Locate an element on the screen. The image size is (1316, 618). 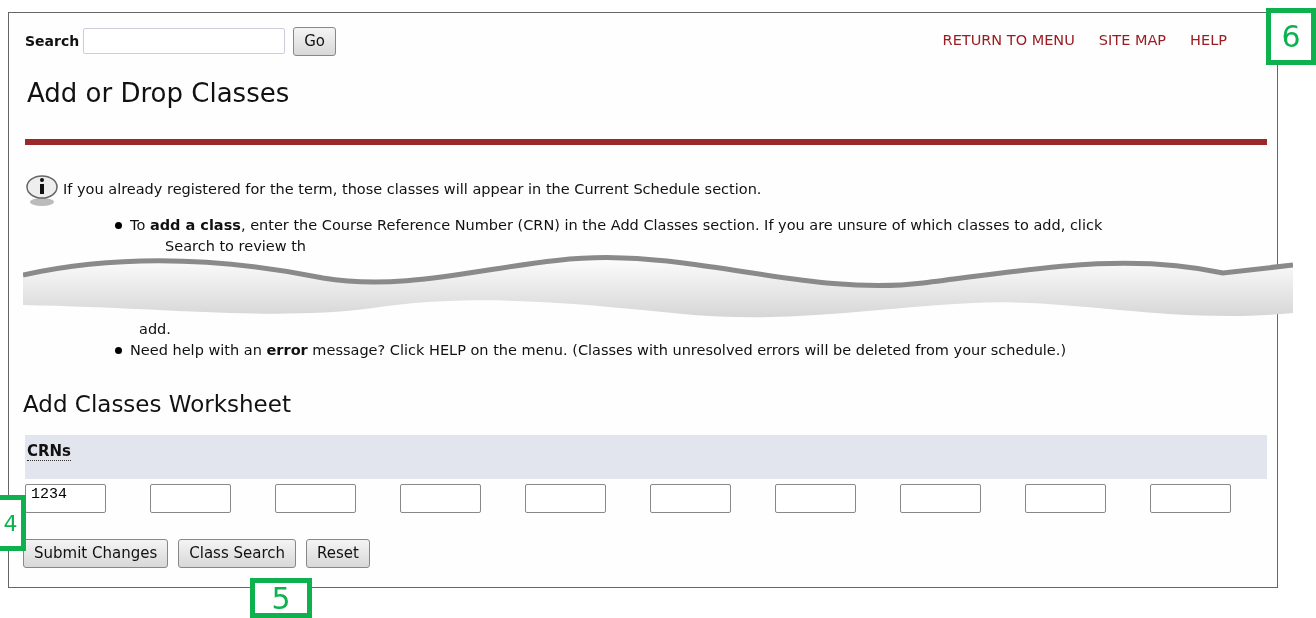
search-field is located at coordinates (184, 41).